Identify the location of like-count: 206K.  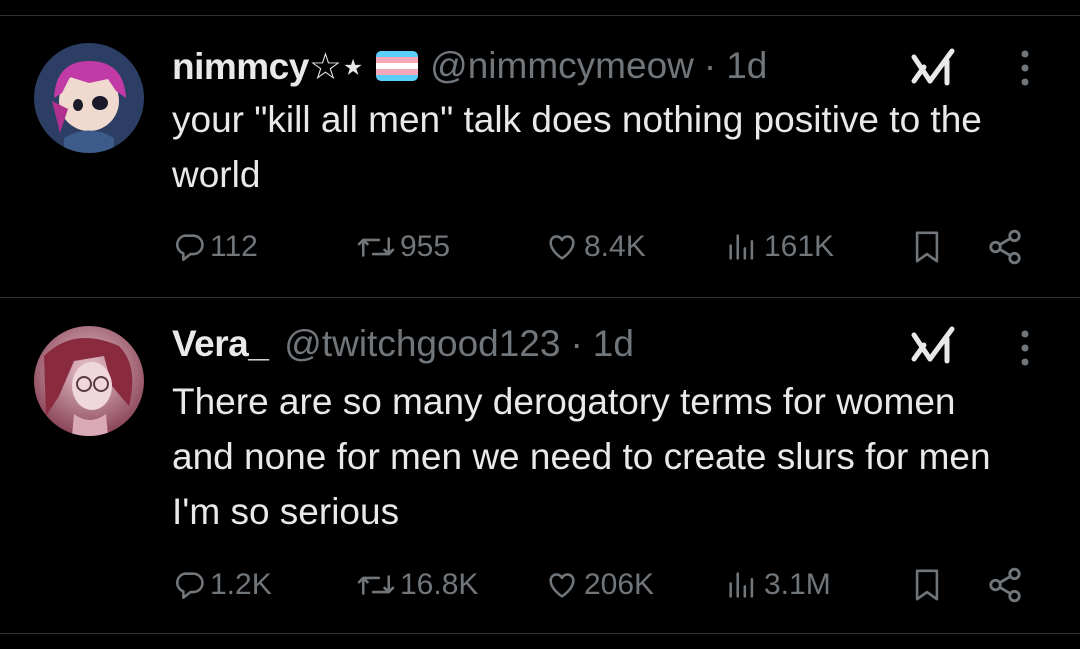
(619, 584).